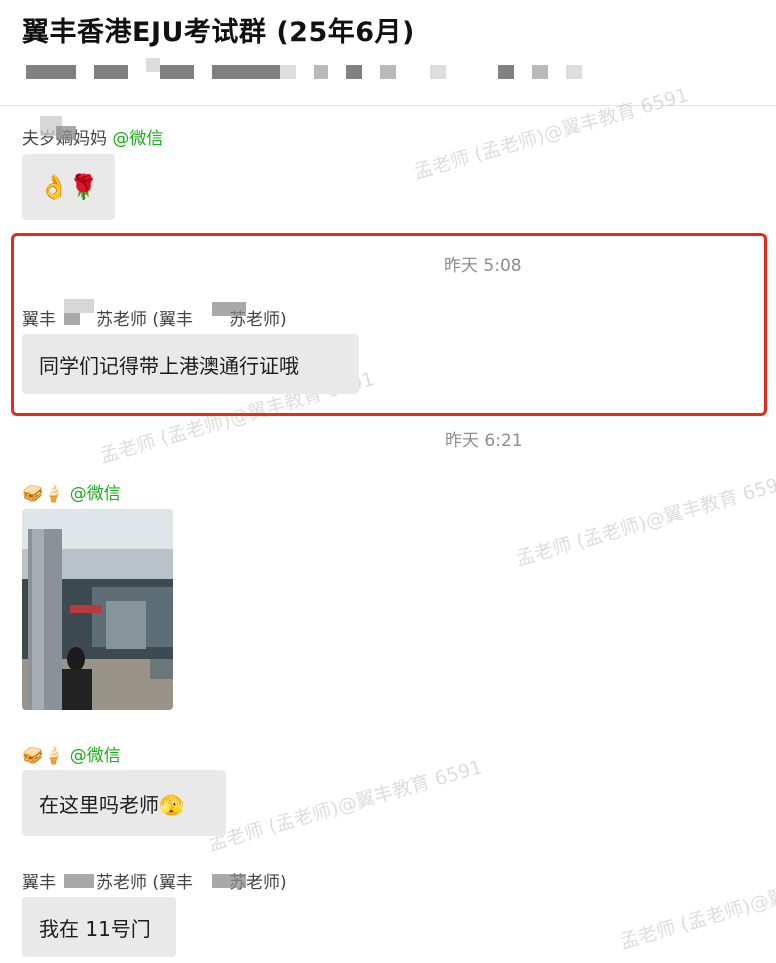 Image resolution: width=776 pixels, height=963 pixels. I want to click on message-bubble: 我在 11号门, so click(99, 927).